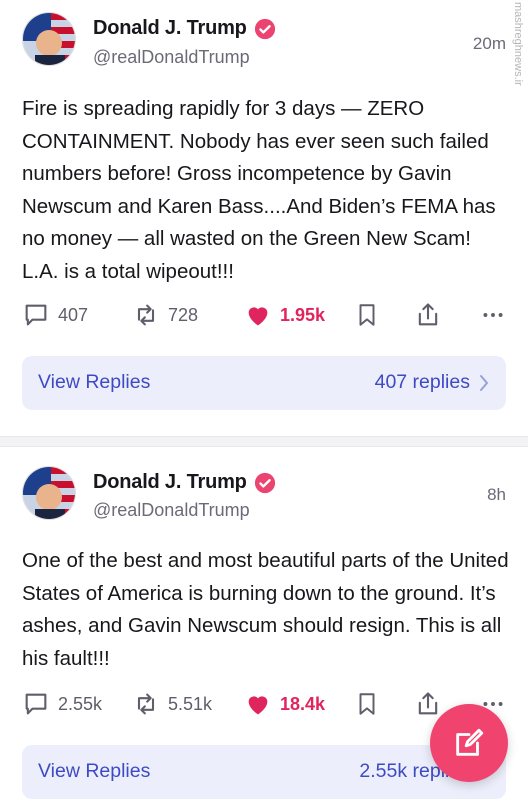  I want to click on view-replies-bar: View Replies 407 replies, so click(264, 383).